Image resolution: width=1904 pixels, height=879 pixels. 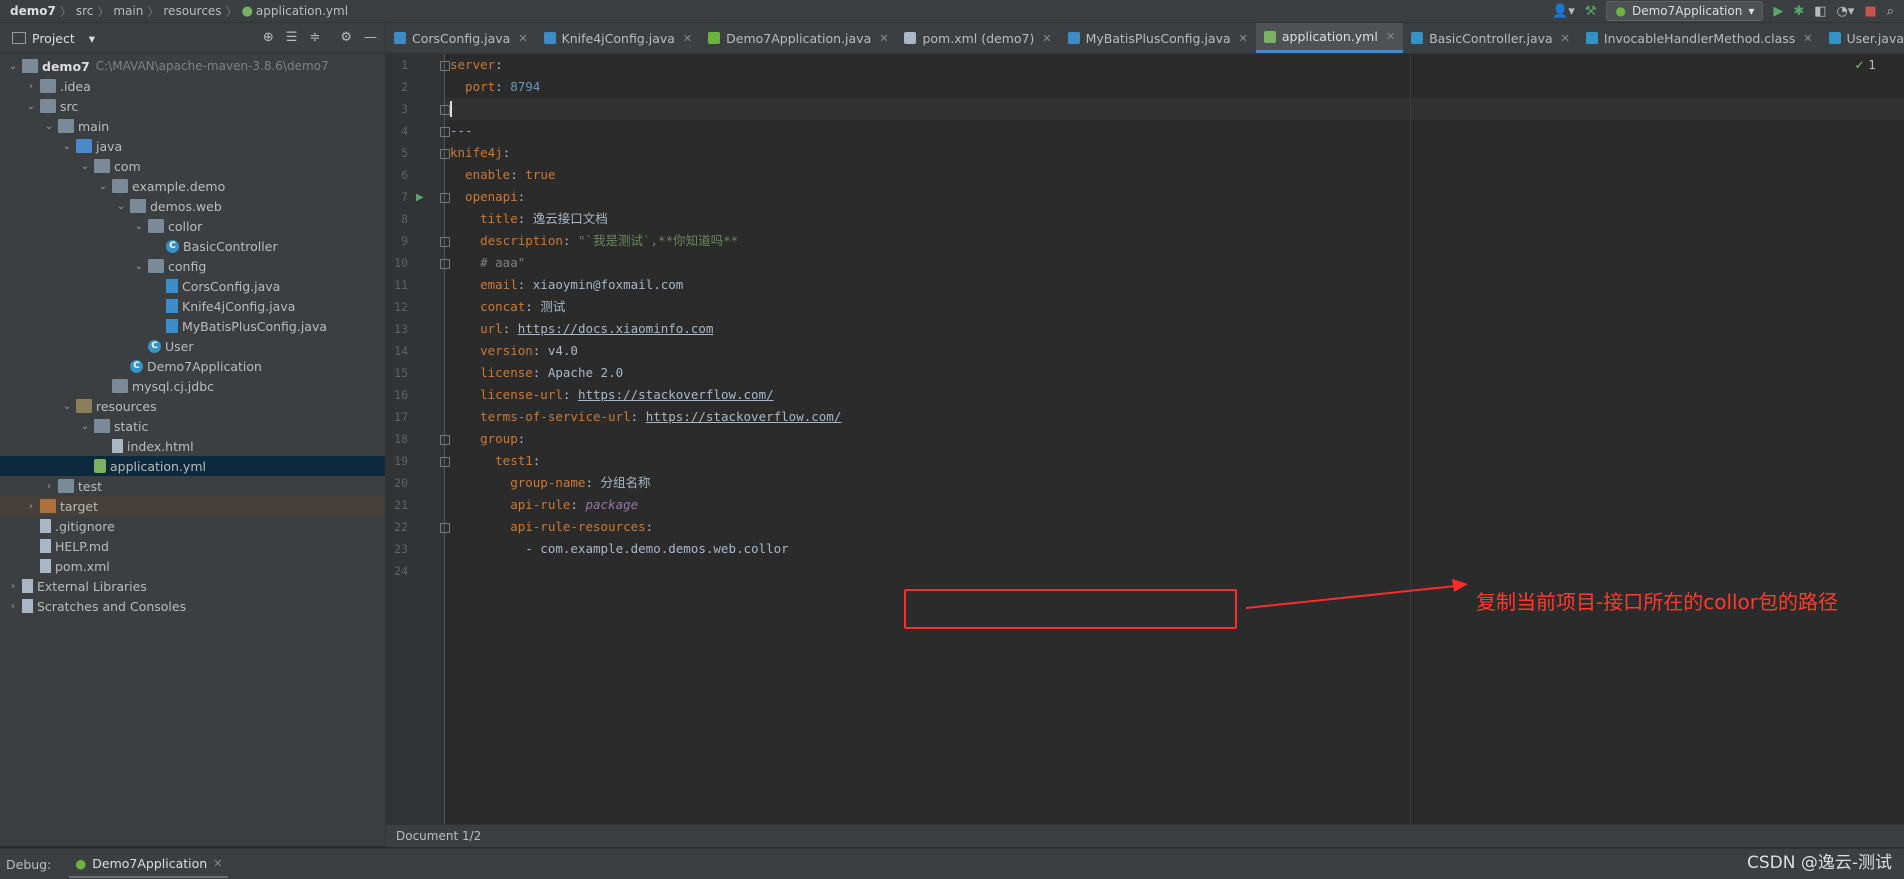 I want to click on tree-item: ⌄java, so click(x=192, y=146).